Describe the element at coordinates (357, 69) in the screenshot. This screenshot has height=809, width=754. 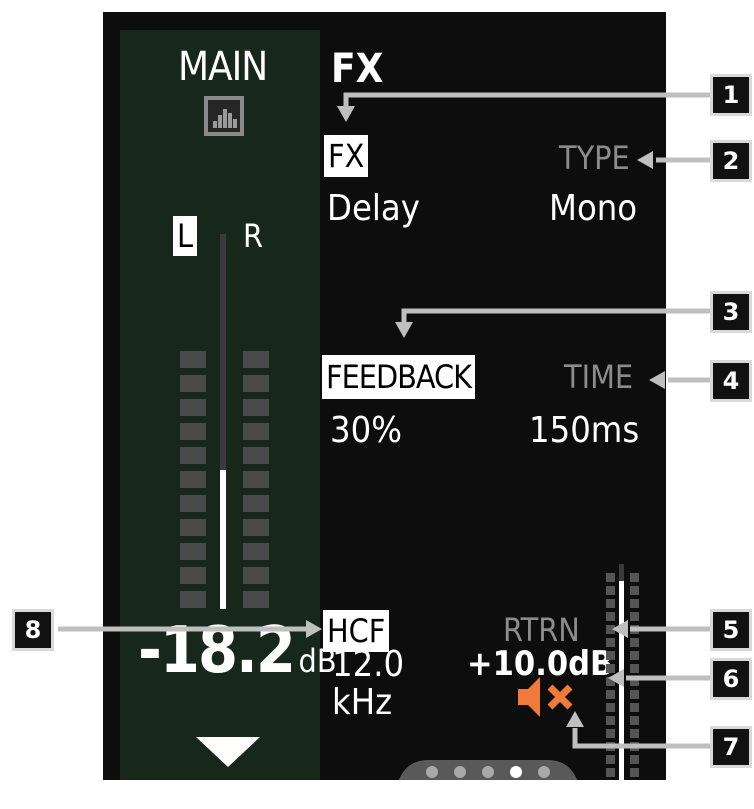
I see `page-title: FX` at that location.